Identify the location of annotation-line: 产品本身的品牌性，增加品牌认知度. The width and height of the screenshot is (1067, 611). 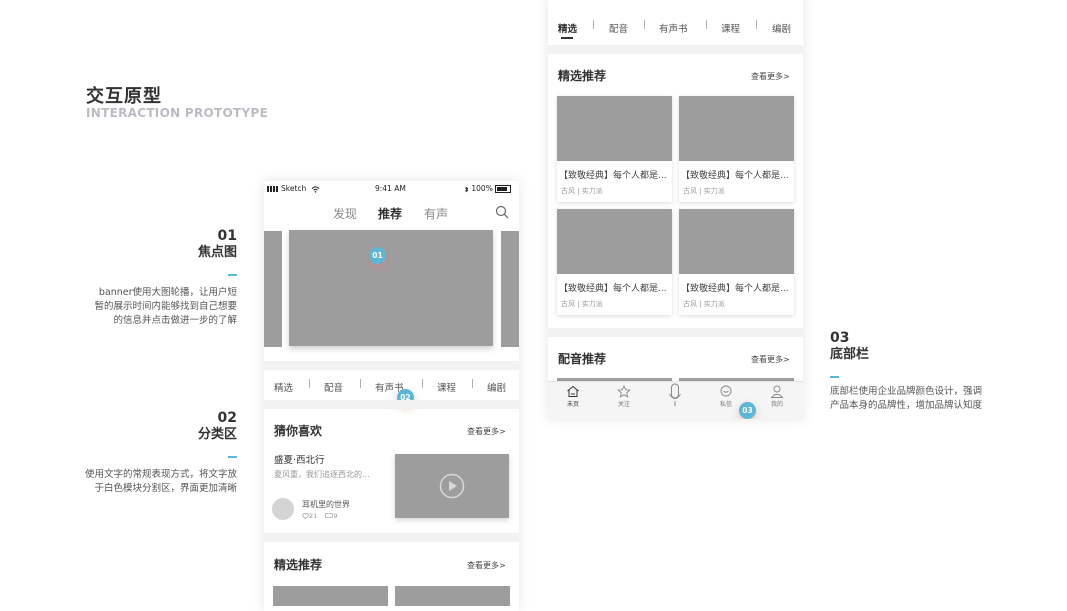
(906, 405).